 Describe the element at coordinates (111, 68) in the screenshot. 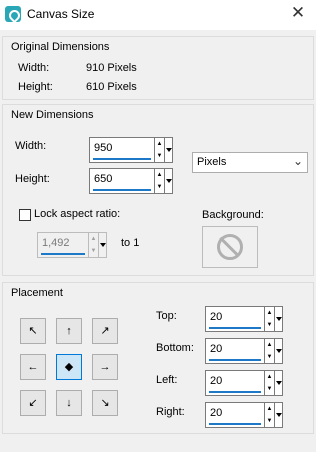

I see `original-width-value: 910 Pixels` at that location.